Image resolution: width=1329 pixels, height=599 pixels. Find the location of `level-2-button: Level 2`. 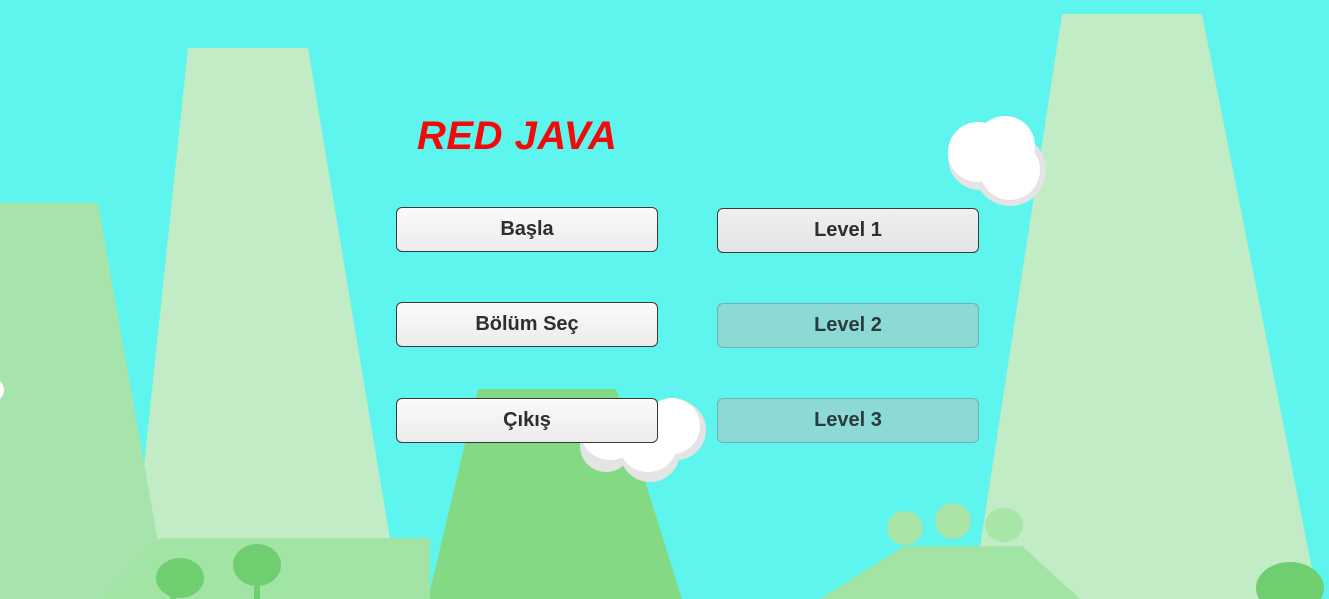

level-2-button: Level 2 is located at coordinates (848, 325).